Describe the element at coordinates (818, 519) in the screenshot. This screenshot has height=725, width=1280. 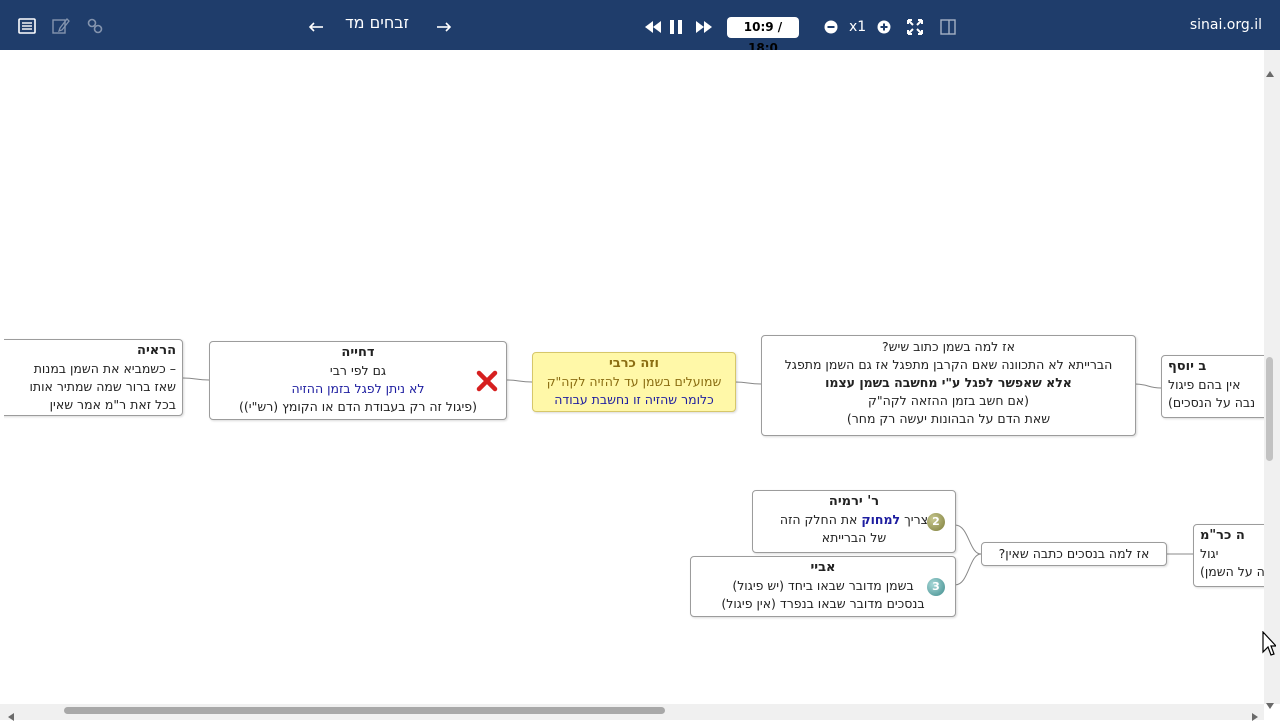
I see `node-text-post: את החלק הזה` at that location.